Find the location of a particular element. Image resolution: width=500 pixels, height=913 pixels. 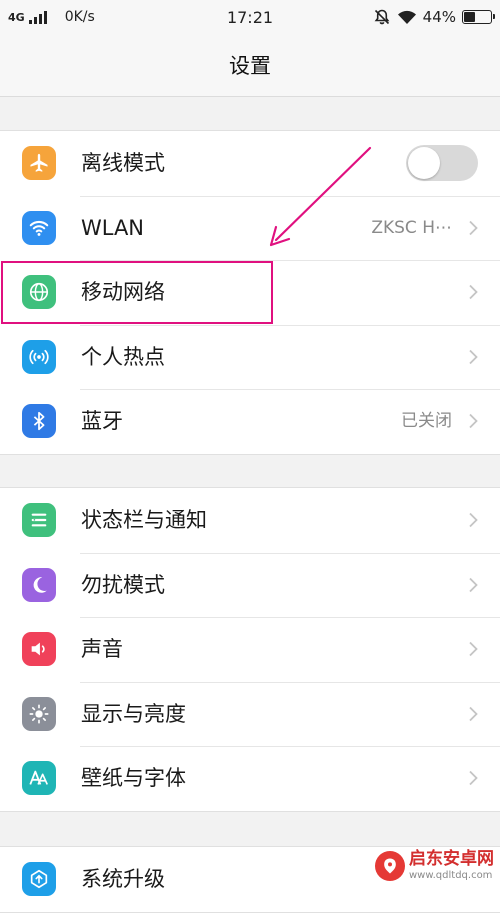

watermark-text: 启东安卓网 www.qdltdq.com is located at coordinates (451, 866).